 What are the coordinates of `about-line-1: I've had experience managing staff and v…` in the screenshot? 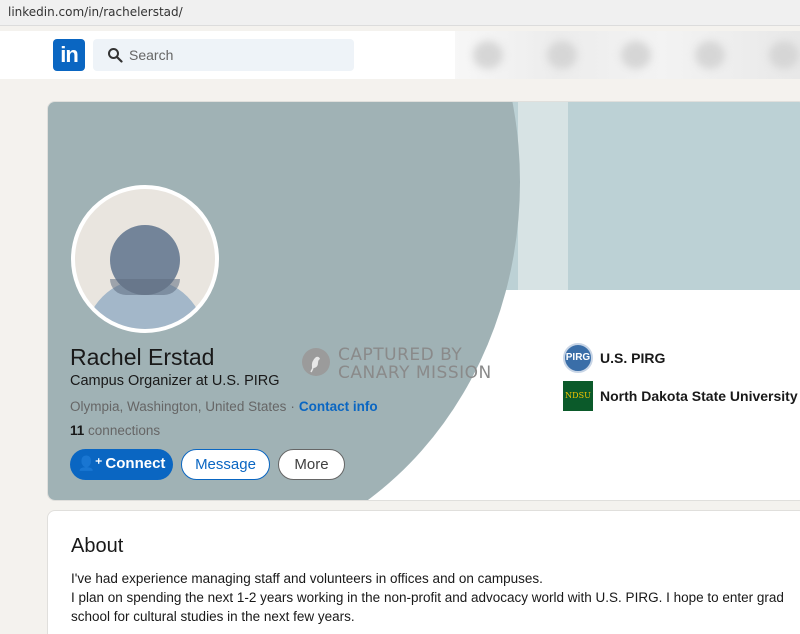 It's located at (307, 578).